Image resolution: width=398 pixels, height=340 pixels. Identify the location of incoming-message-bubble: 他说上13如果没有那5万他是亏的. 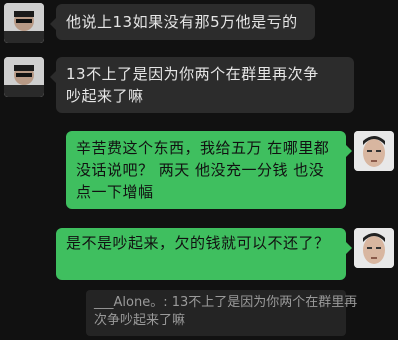
(182, 22).